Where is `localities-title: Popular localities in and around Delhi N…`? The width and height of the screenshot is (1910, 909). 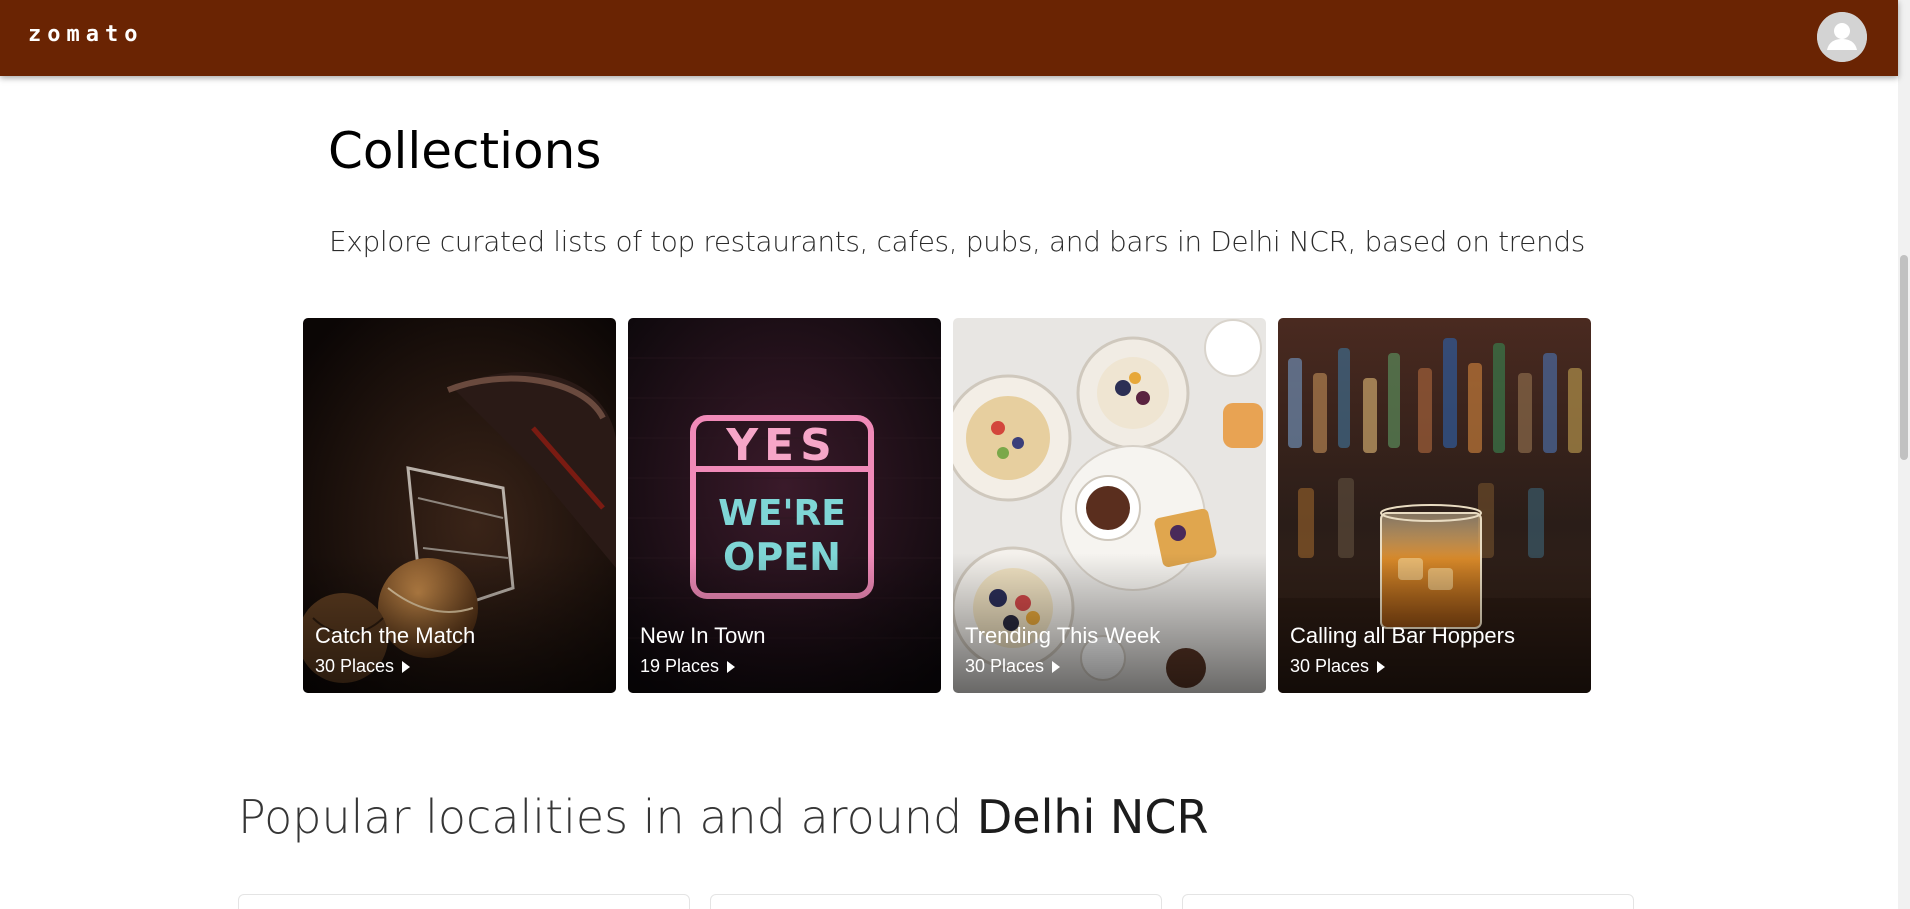
localities-title: Popular localities in and around Delhi N… is located at coordinates (723, 817).